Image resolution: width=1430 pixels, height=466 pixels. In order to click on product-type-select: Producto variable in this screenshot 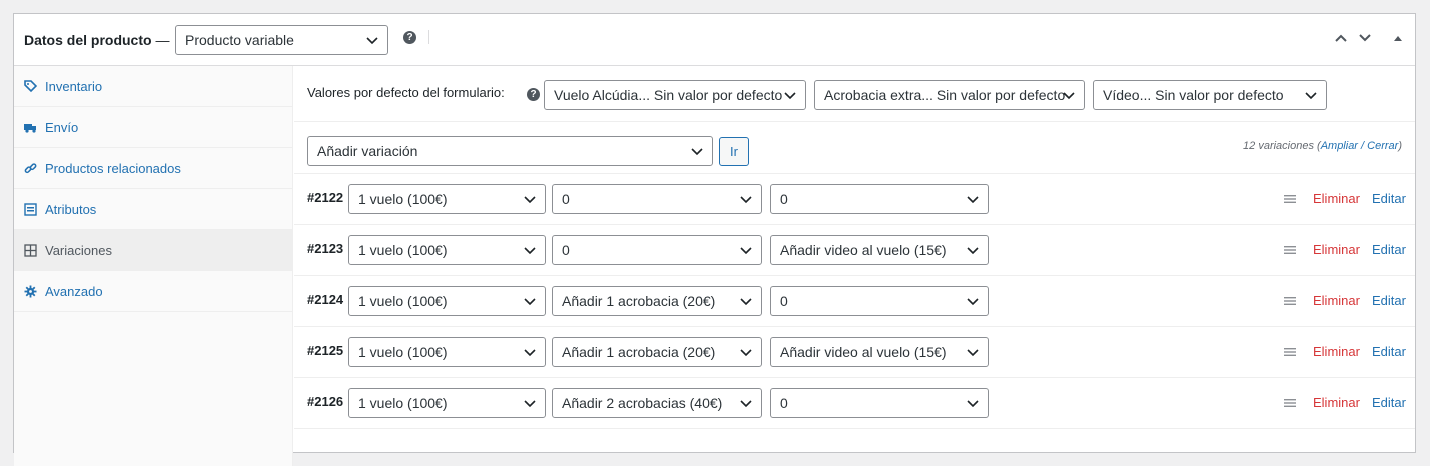, I will do `click(281, 40)`.